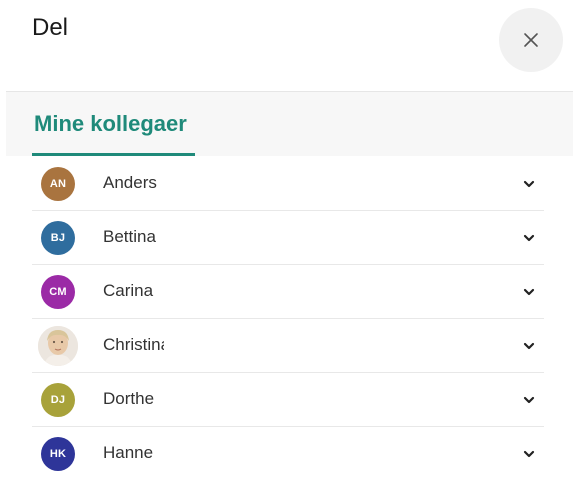 The width and height of the screenshot is (573, 480). I want to click on colleague-row: CM Carina, so click(288, 292).